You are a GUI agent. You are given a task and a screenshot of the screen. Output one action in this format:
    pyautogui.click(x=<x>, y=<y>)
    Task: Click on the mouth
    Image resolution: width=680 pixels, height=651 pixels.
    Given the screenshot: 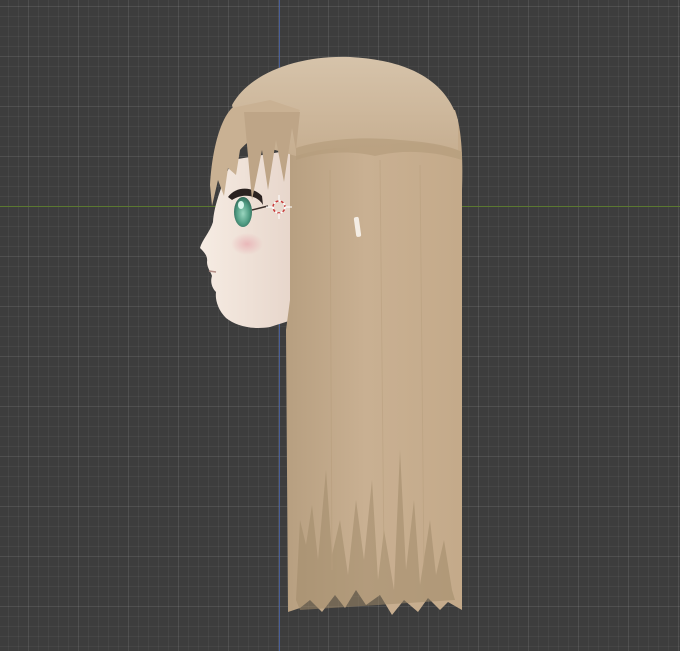 What is the action you would take?
    pyautogui.click(x=212, y=271)
    